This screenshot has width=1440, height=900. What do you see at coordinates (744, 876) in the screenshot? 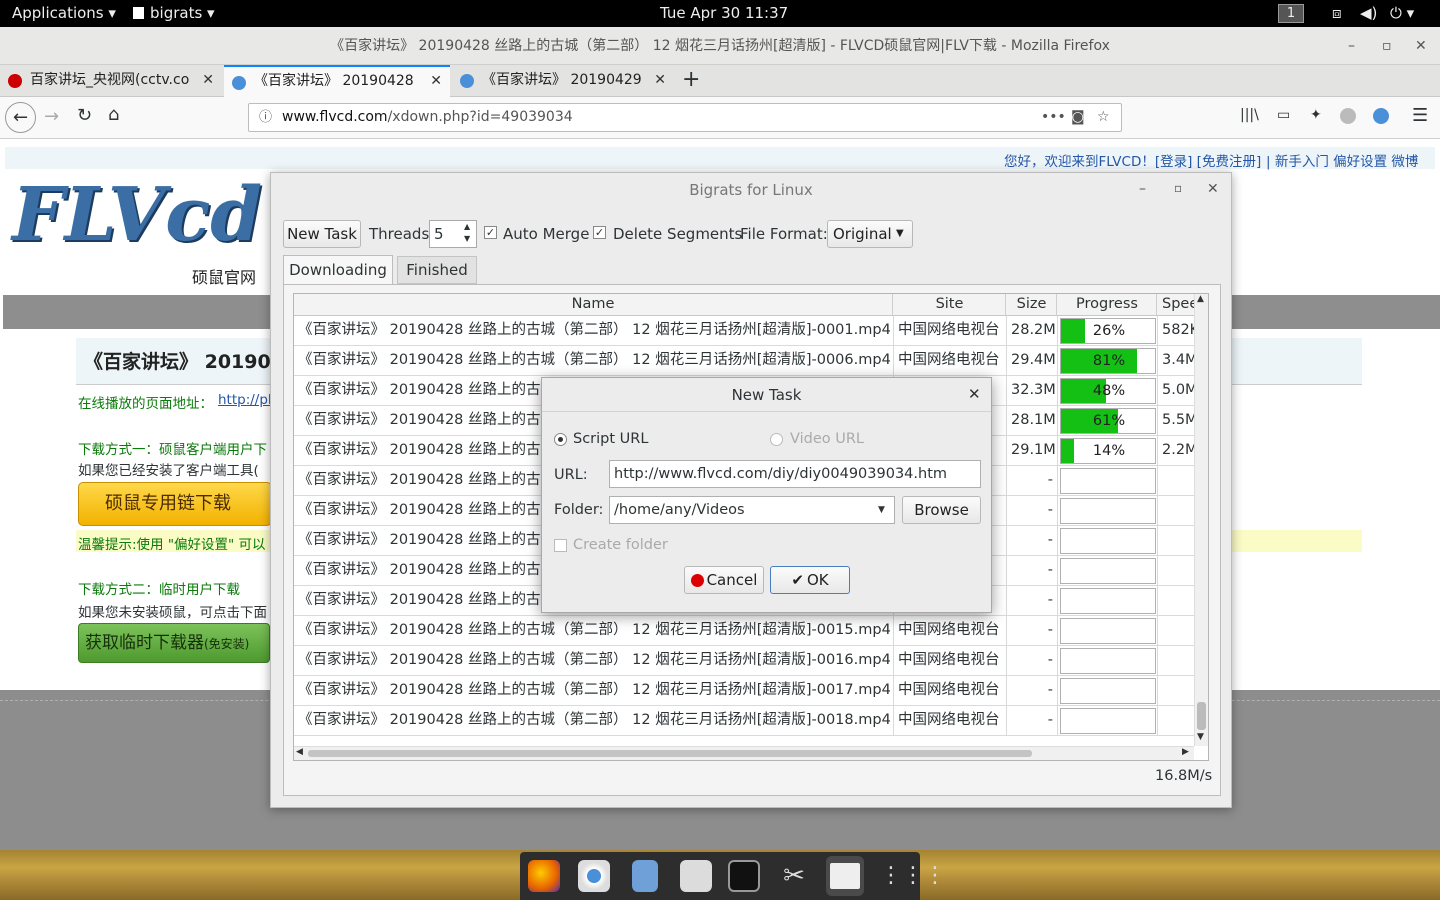
I see `terminal-icon` at bounding box center [744, 876].